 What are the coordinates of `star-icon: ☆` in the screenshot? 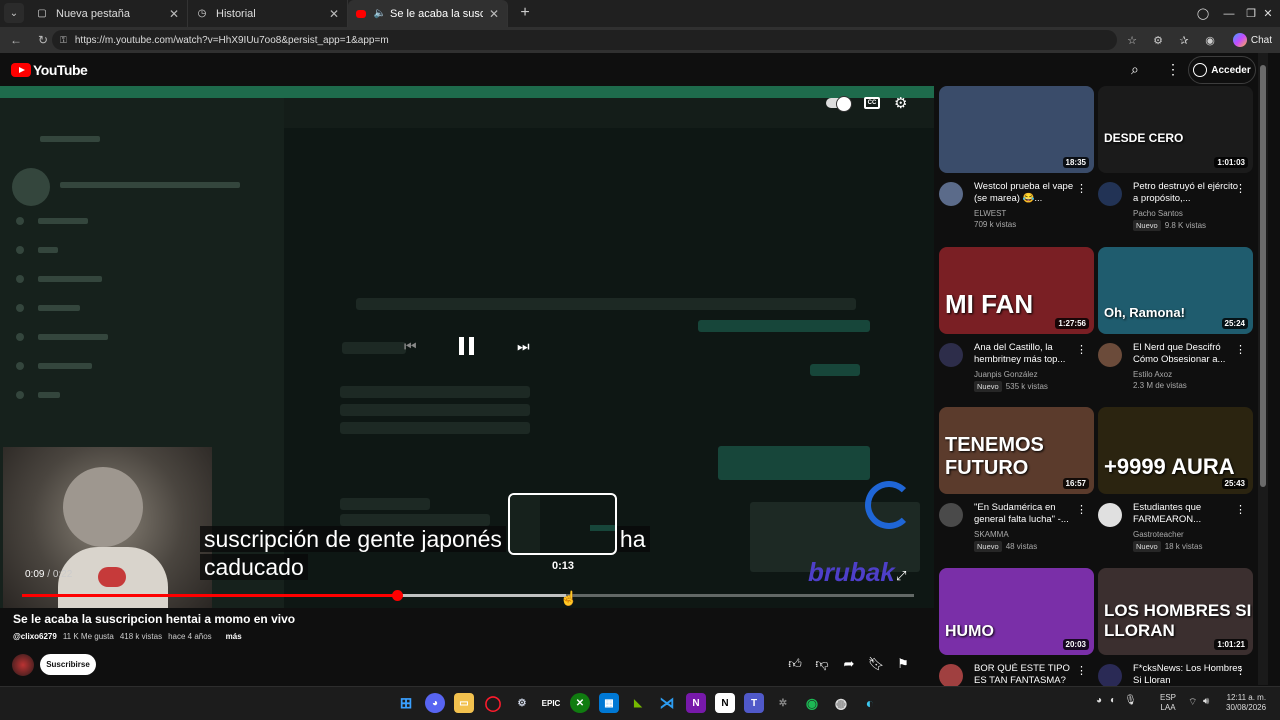 It's located at (1132, 40).